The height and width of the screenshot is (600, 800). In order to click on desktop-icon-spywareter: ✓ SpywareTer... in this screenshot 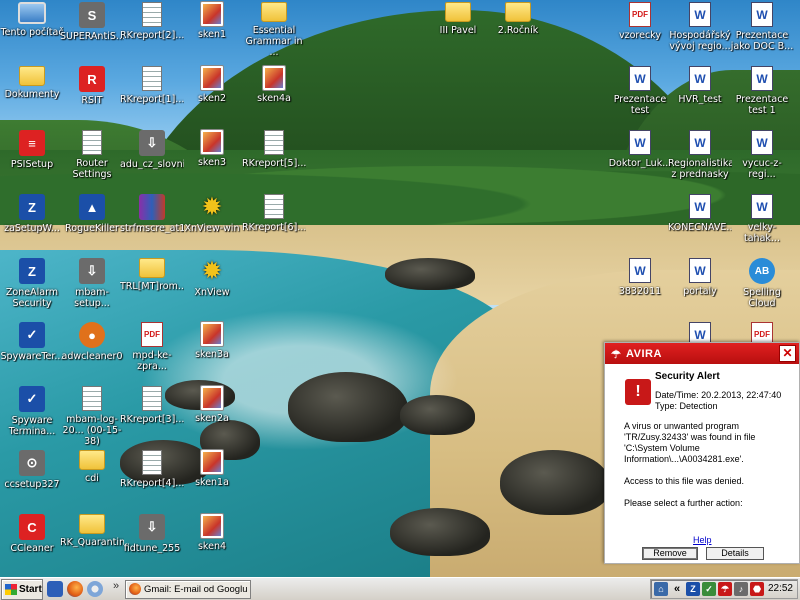, I will do `click(32, 342)`.